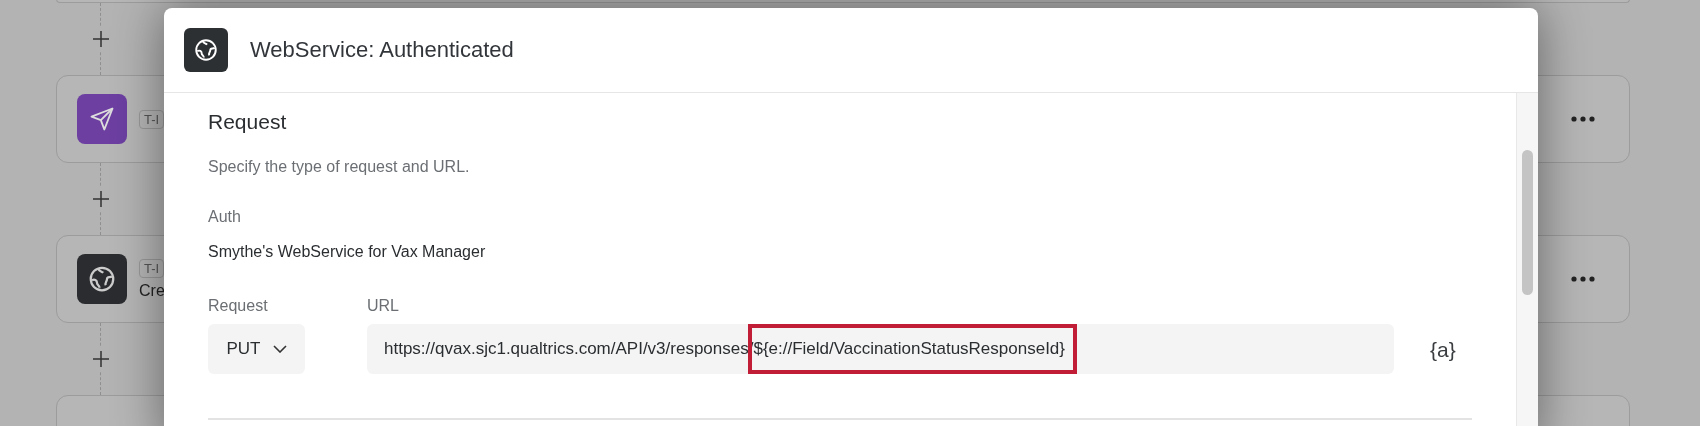  What do you see at coordinates (152, 290) in the screenshot?
I see `task-name: Cre` at bounding box center [152, 290].